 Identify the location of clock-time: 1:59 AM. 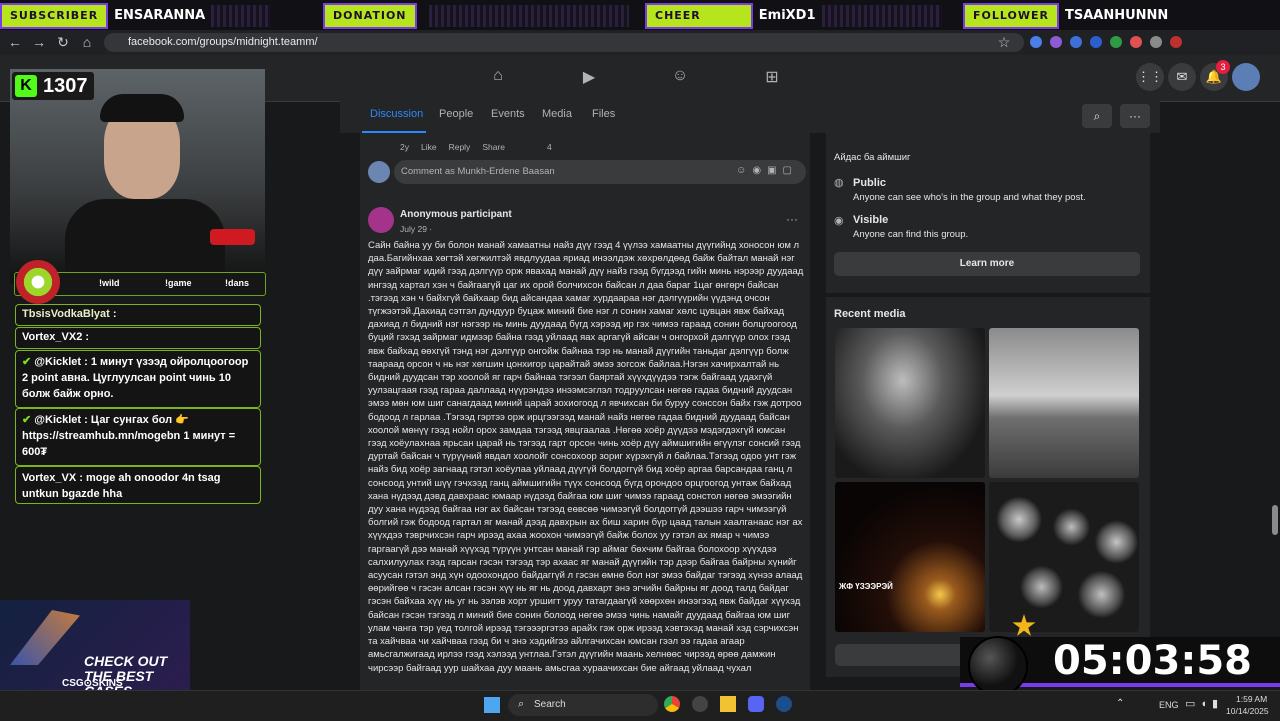
(1251, 699).